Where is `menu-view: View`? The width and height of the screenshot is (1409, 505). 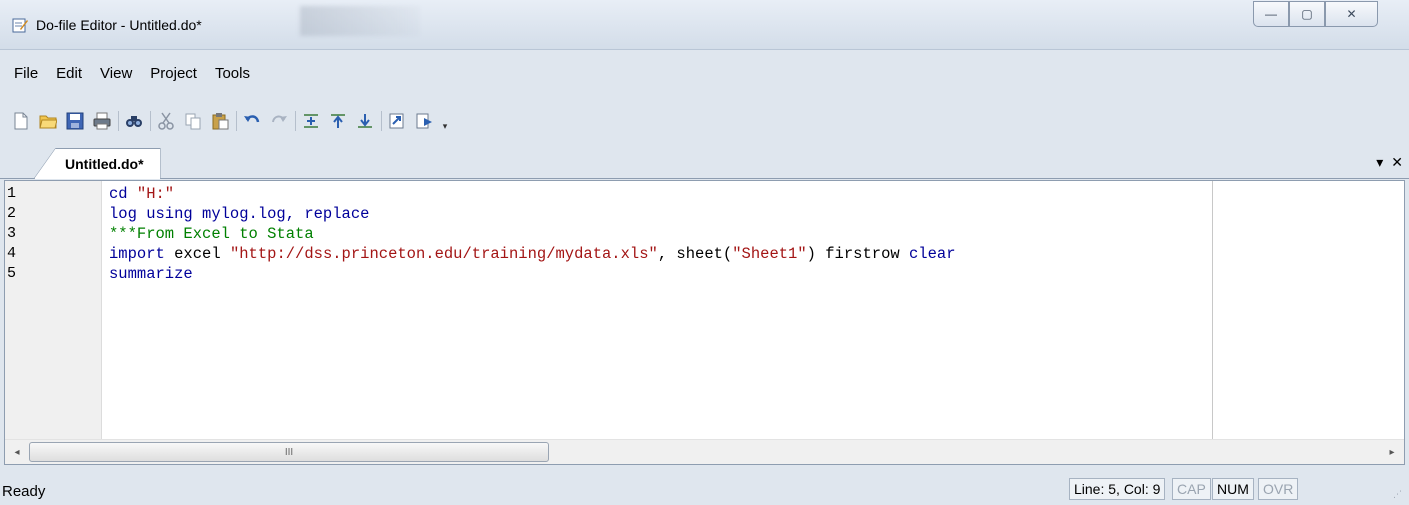 menu-view: View is located at coordinates (116, 73).